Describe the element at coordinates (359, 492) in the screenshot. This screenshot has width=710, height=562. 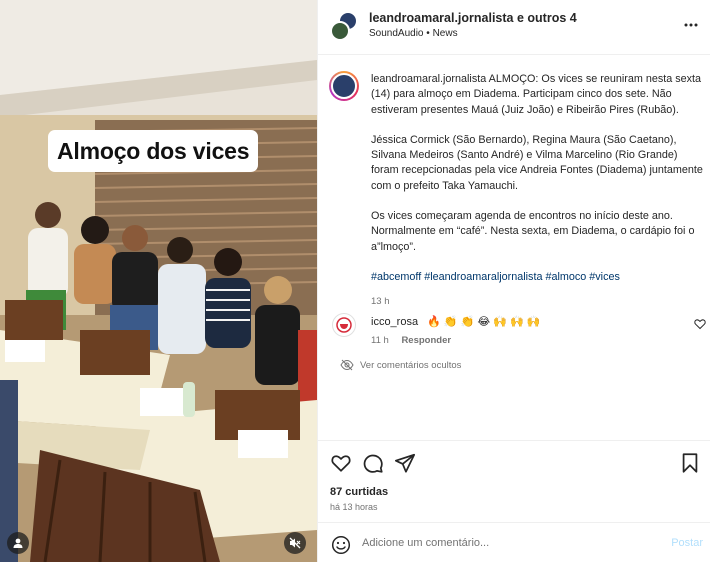
I see `likes-count: 87 curtidas` at that location.